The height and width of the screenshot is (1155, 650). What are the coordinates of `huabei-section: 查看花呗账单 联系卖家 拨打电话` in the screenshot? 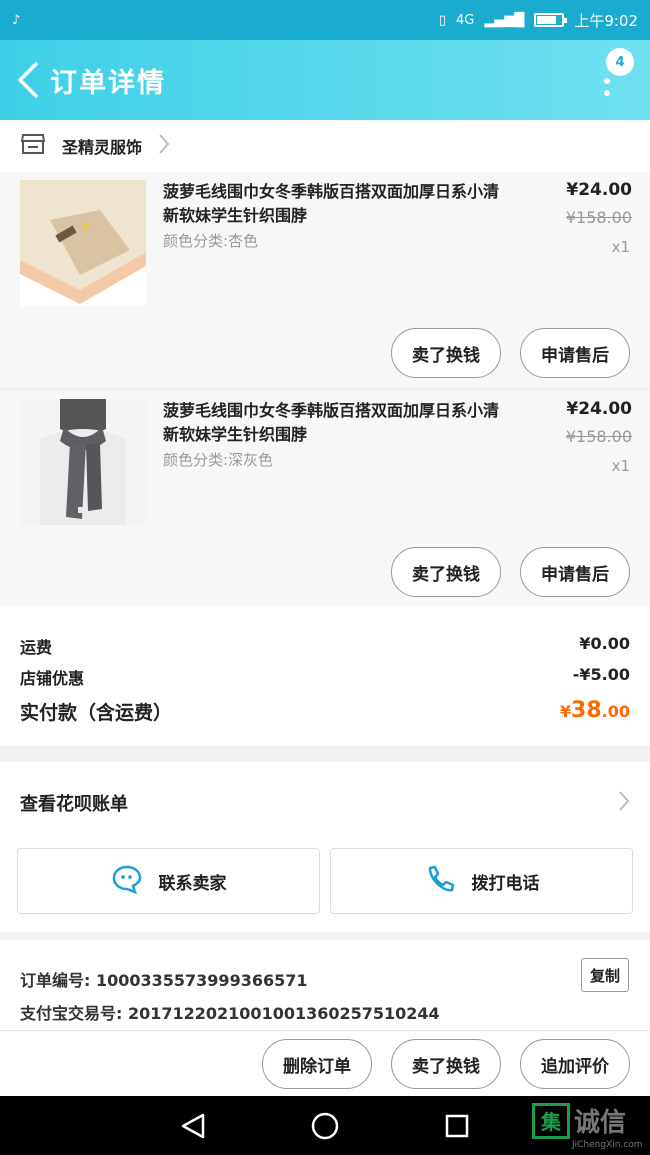 It's located at (325, 847).